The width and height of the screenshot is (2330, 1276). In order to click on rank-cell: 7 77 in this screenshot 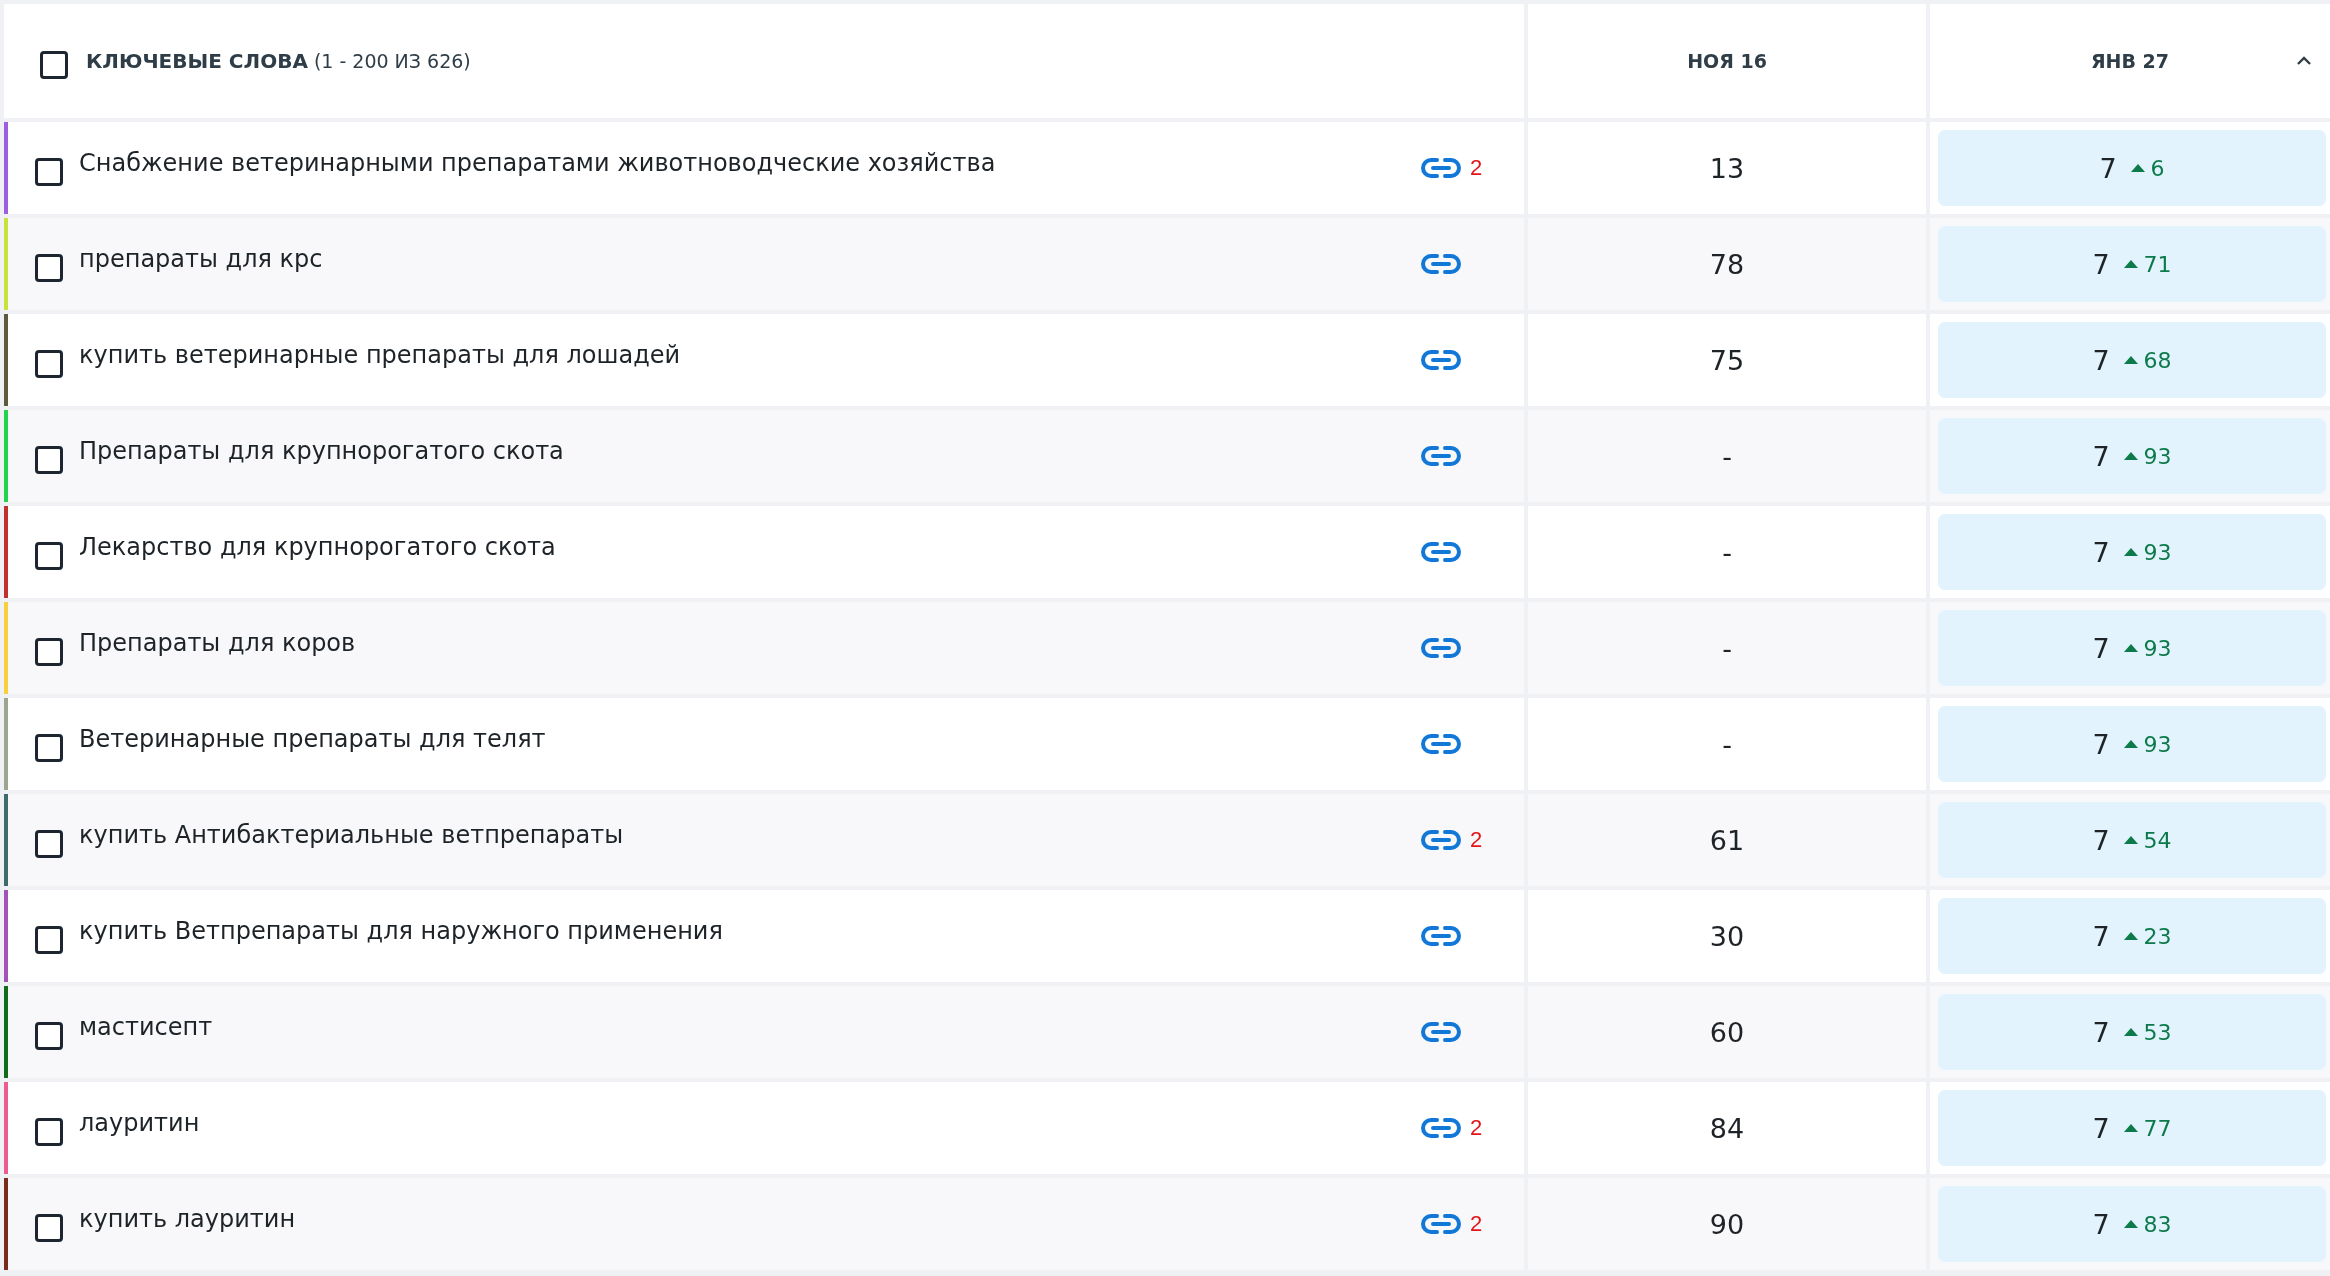, I will do `click(2132, 1128)`.